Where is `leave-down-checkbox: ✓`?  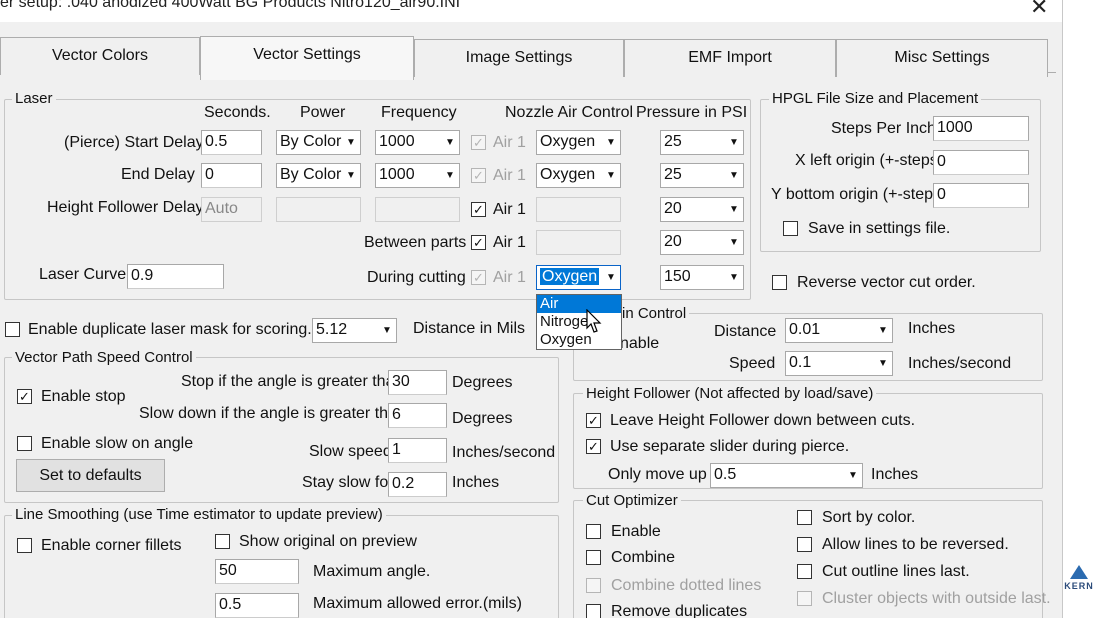
leave-down-checkbox: ✓ is located at coordinates (593, 420).